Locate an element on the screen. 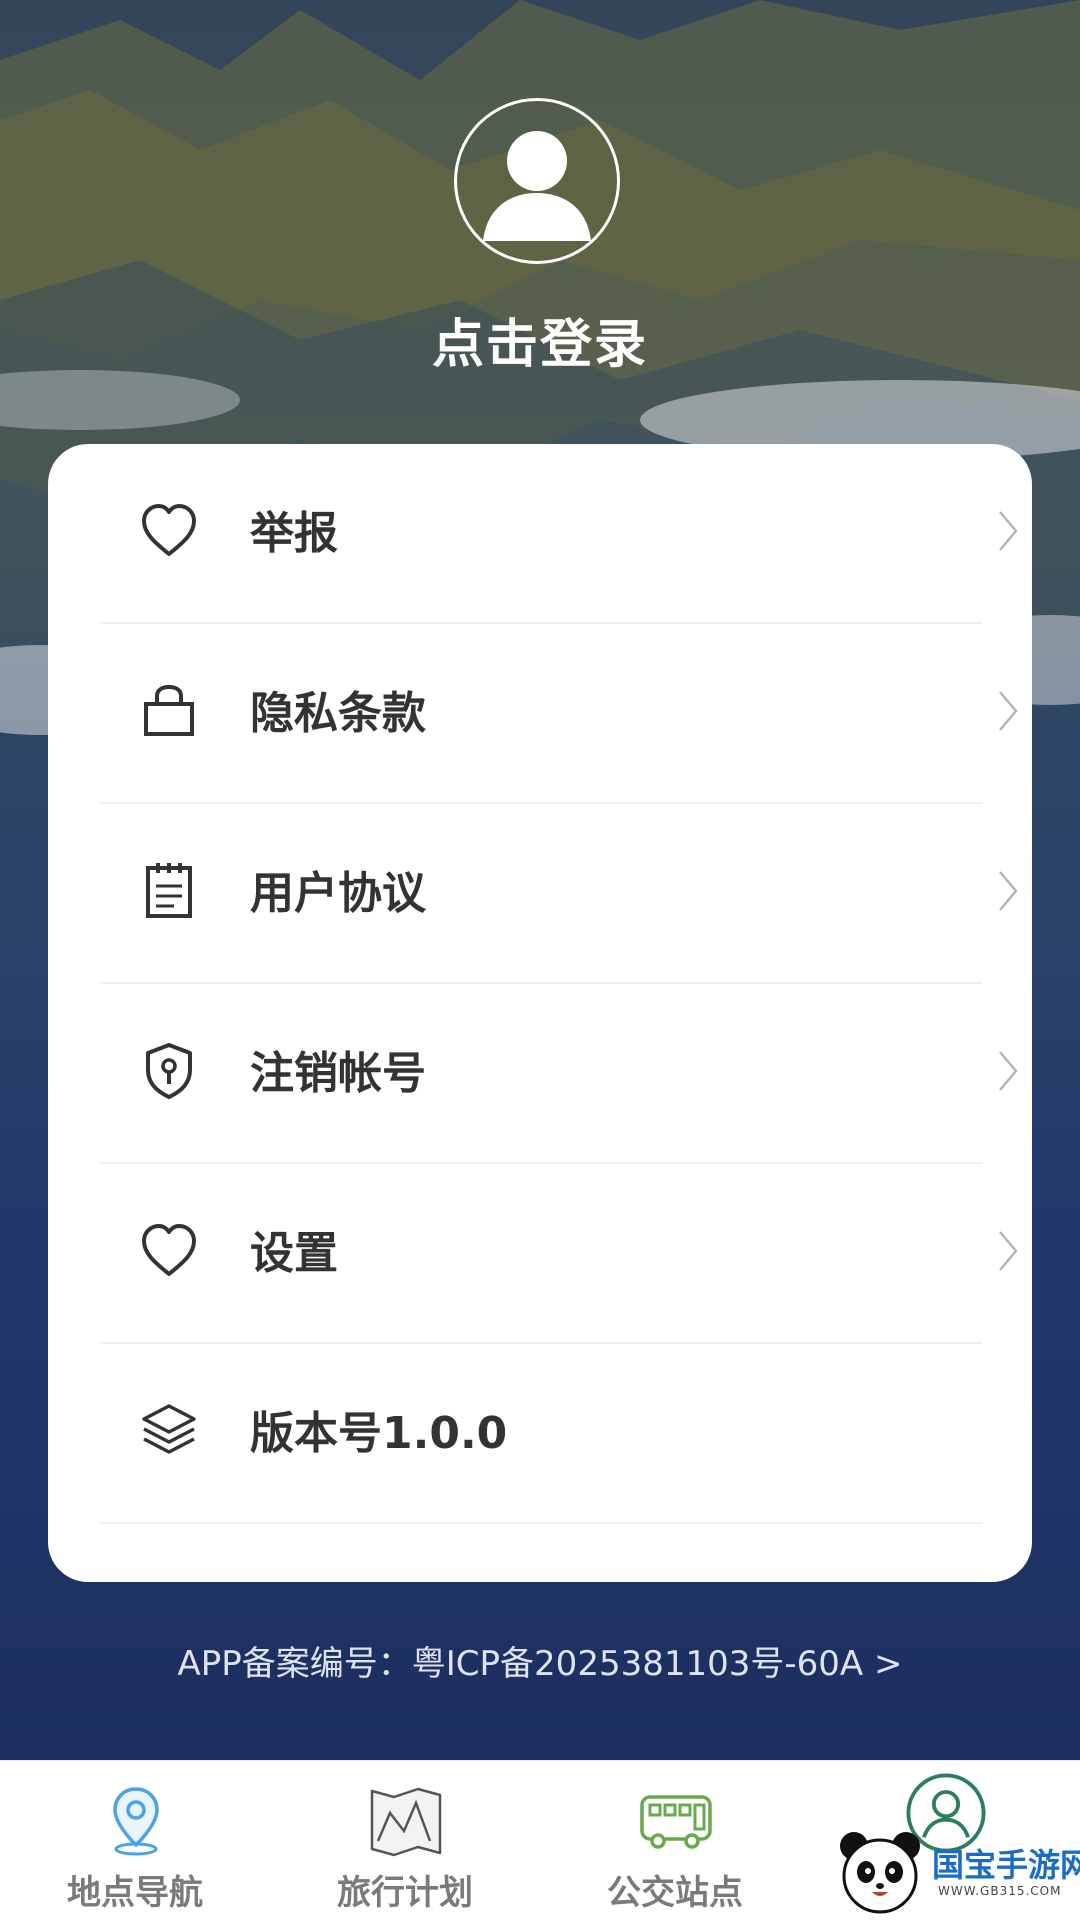 The image size is (1080, 1921). notepad-icon is located at coordinates (169, 890).